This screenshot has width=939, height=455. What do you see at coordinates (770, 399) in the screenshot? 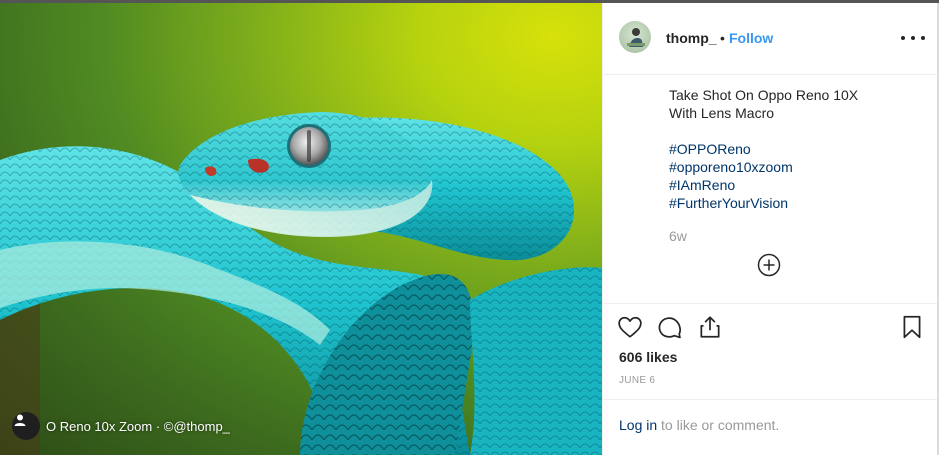
I see `footer-divider` at bounding box center [770, 399].